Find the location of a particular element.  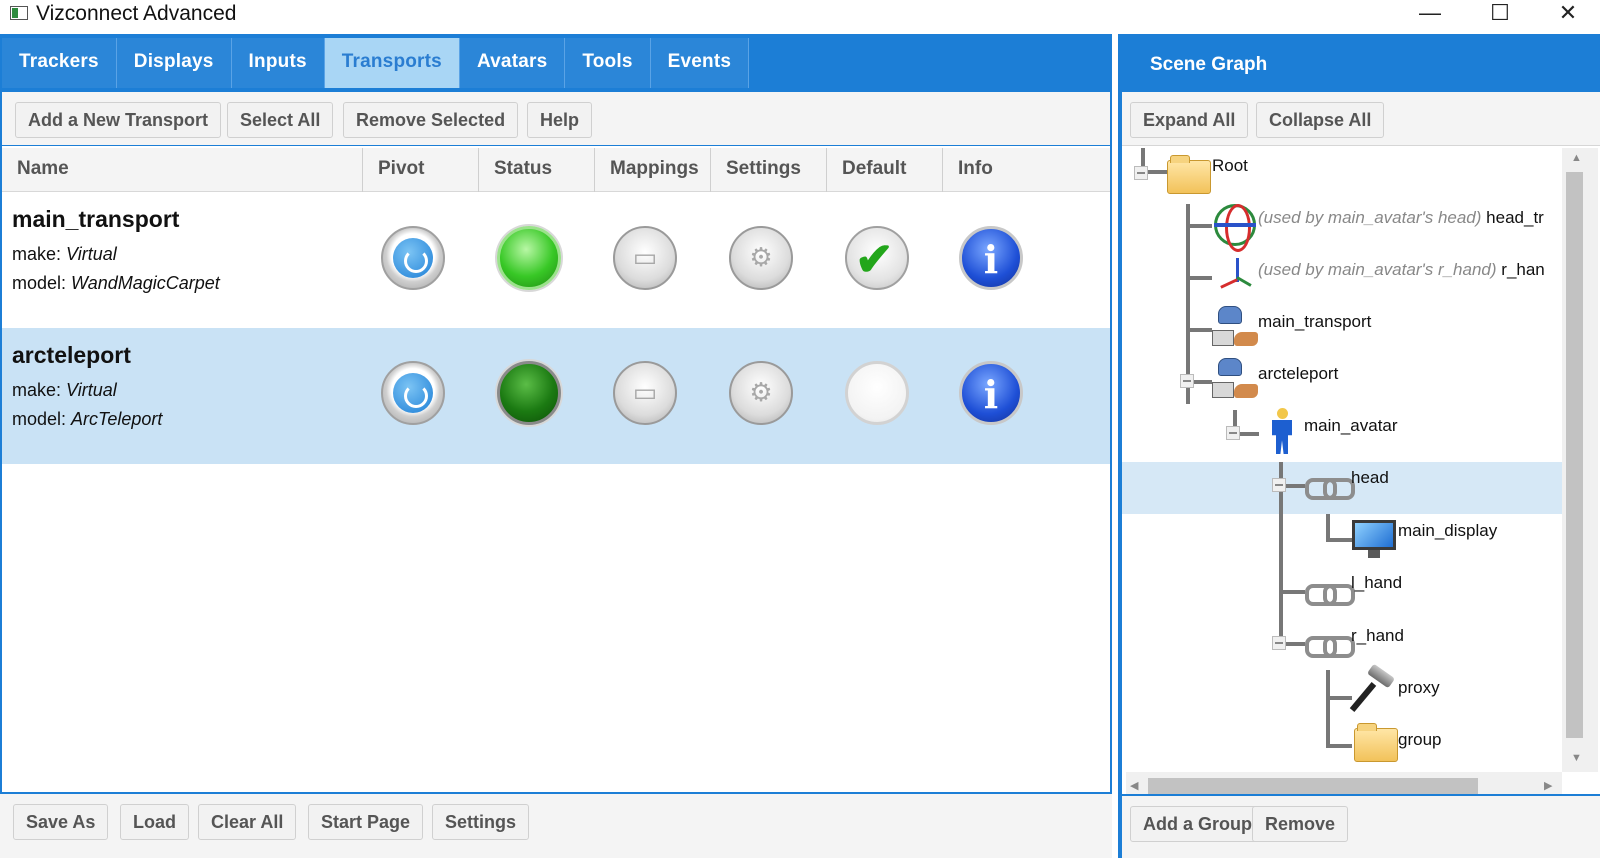

close-button: ✕ is located at coordinates (1568, 15).